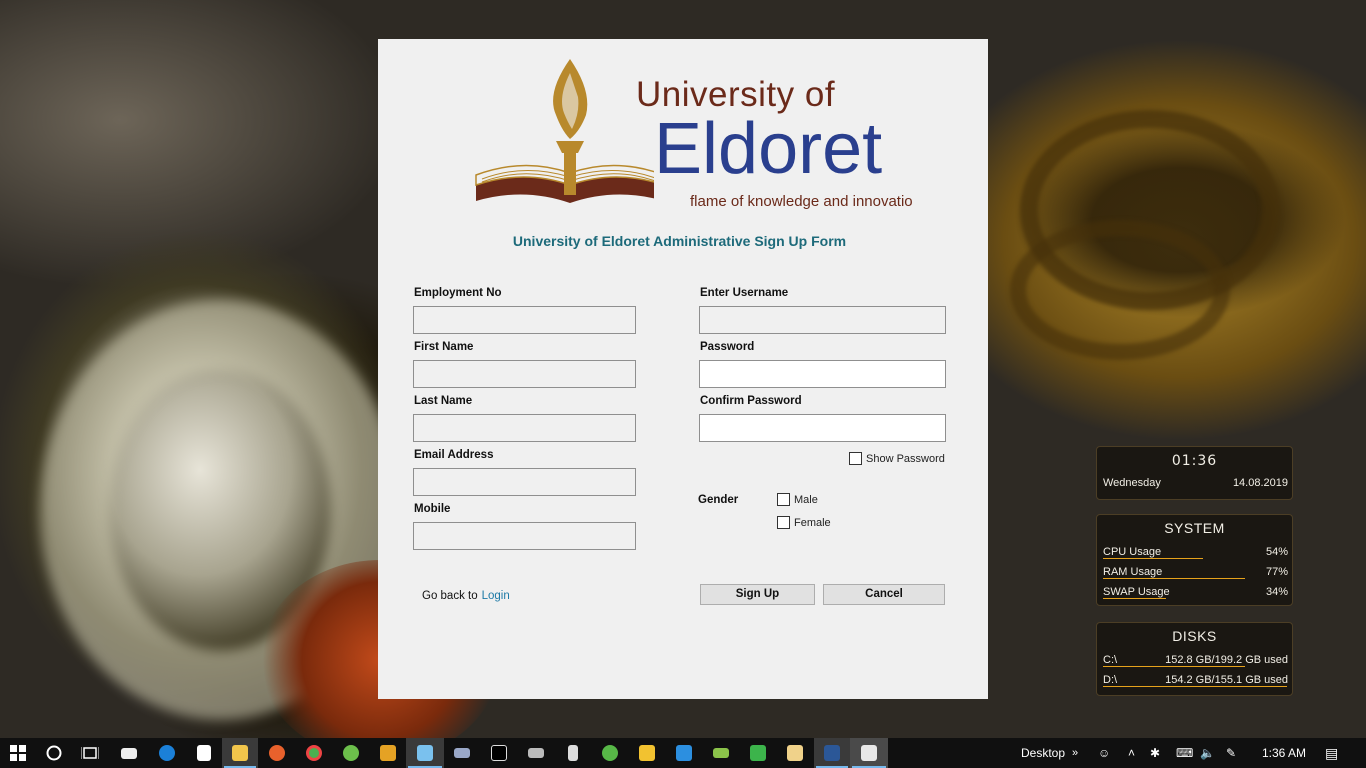  What do you see at coordinates (744, 293) in the screenshot?
I see `username-label: Enter Username` at bounding box center [744, 293].